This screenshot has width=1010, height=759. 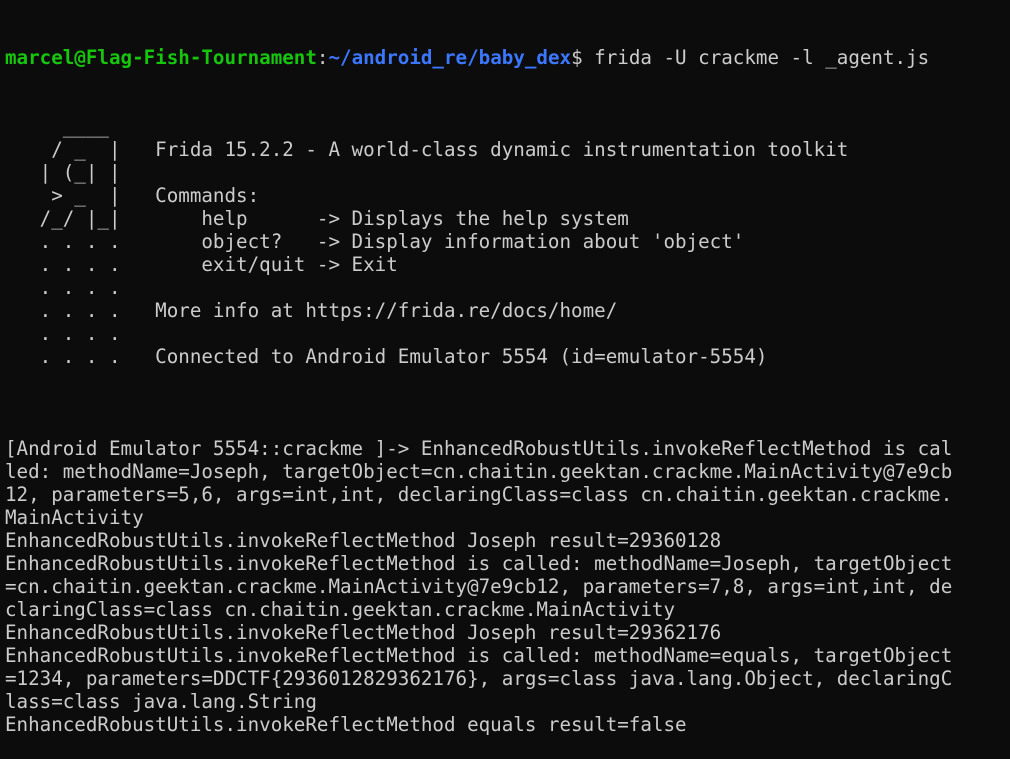 What do you see at coordinates (161, 57) in the screenshot?
I see `prompt-user-host: marcel@Flag-Fish-Tournament` at bounding box center [161, 57].